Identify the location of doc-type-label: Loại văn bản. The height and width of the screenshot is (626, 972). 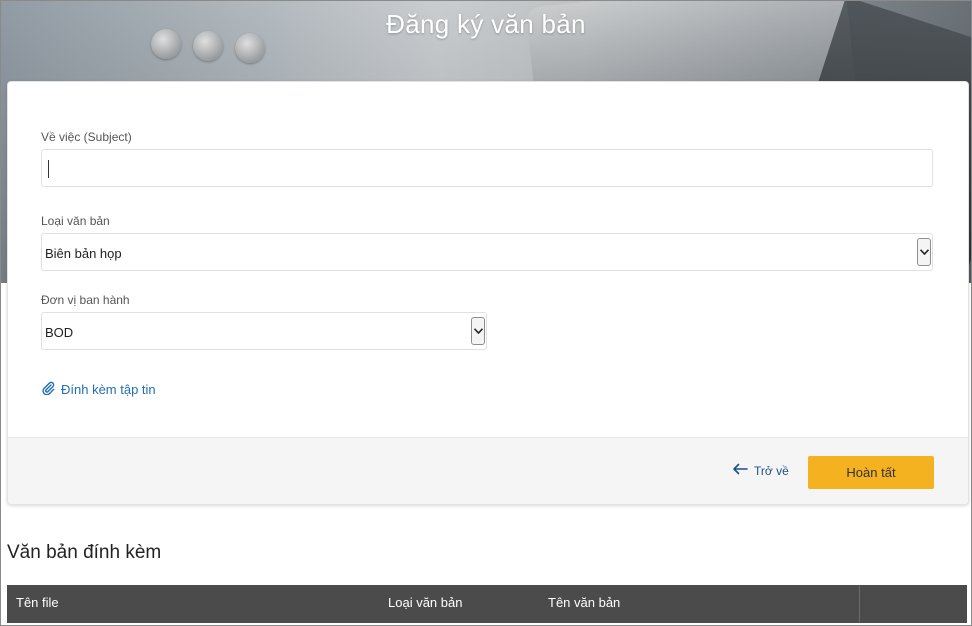
(75, 221).